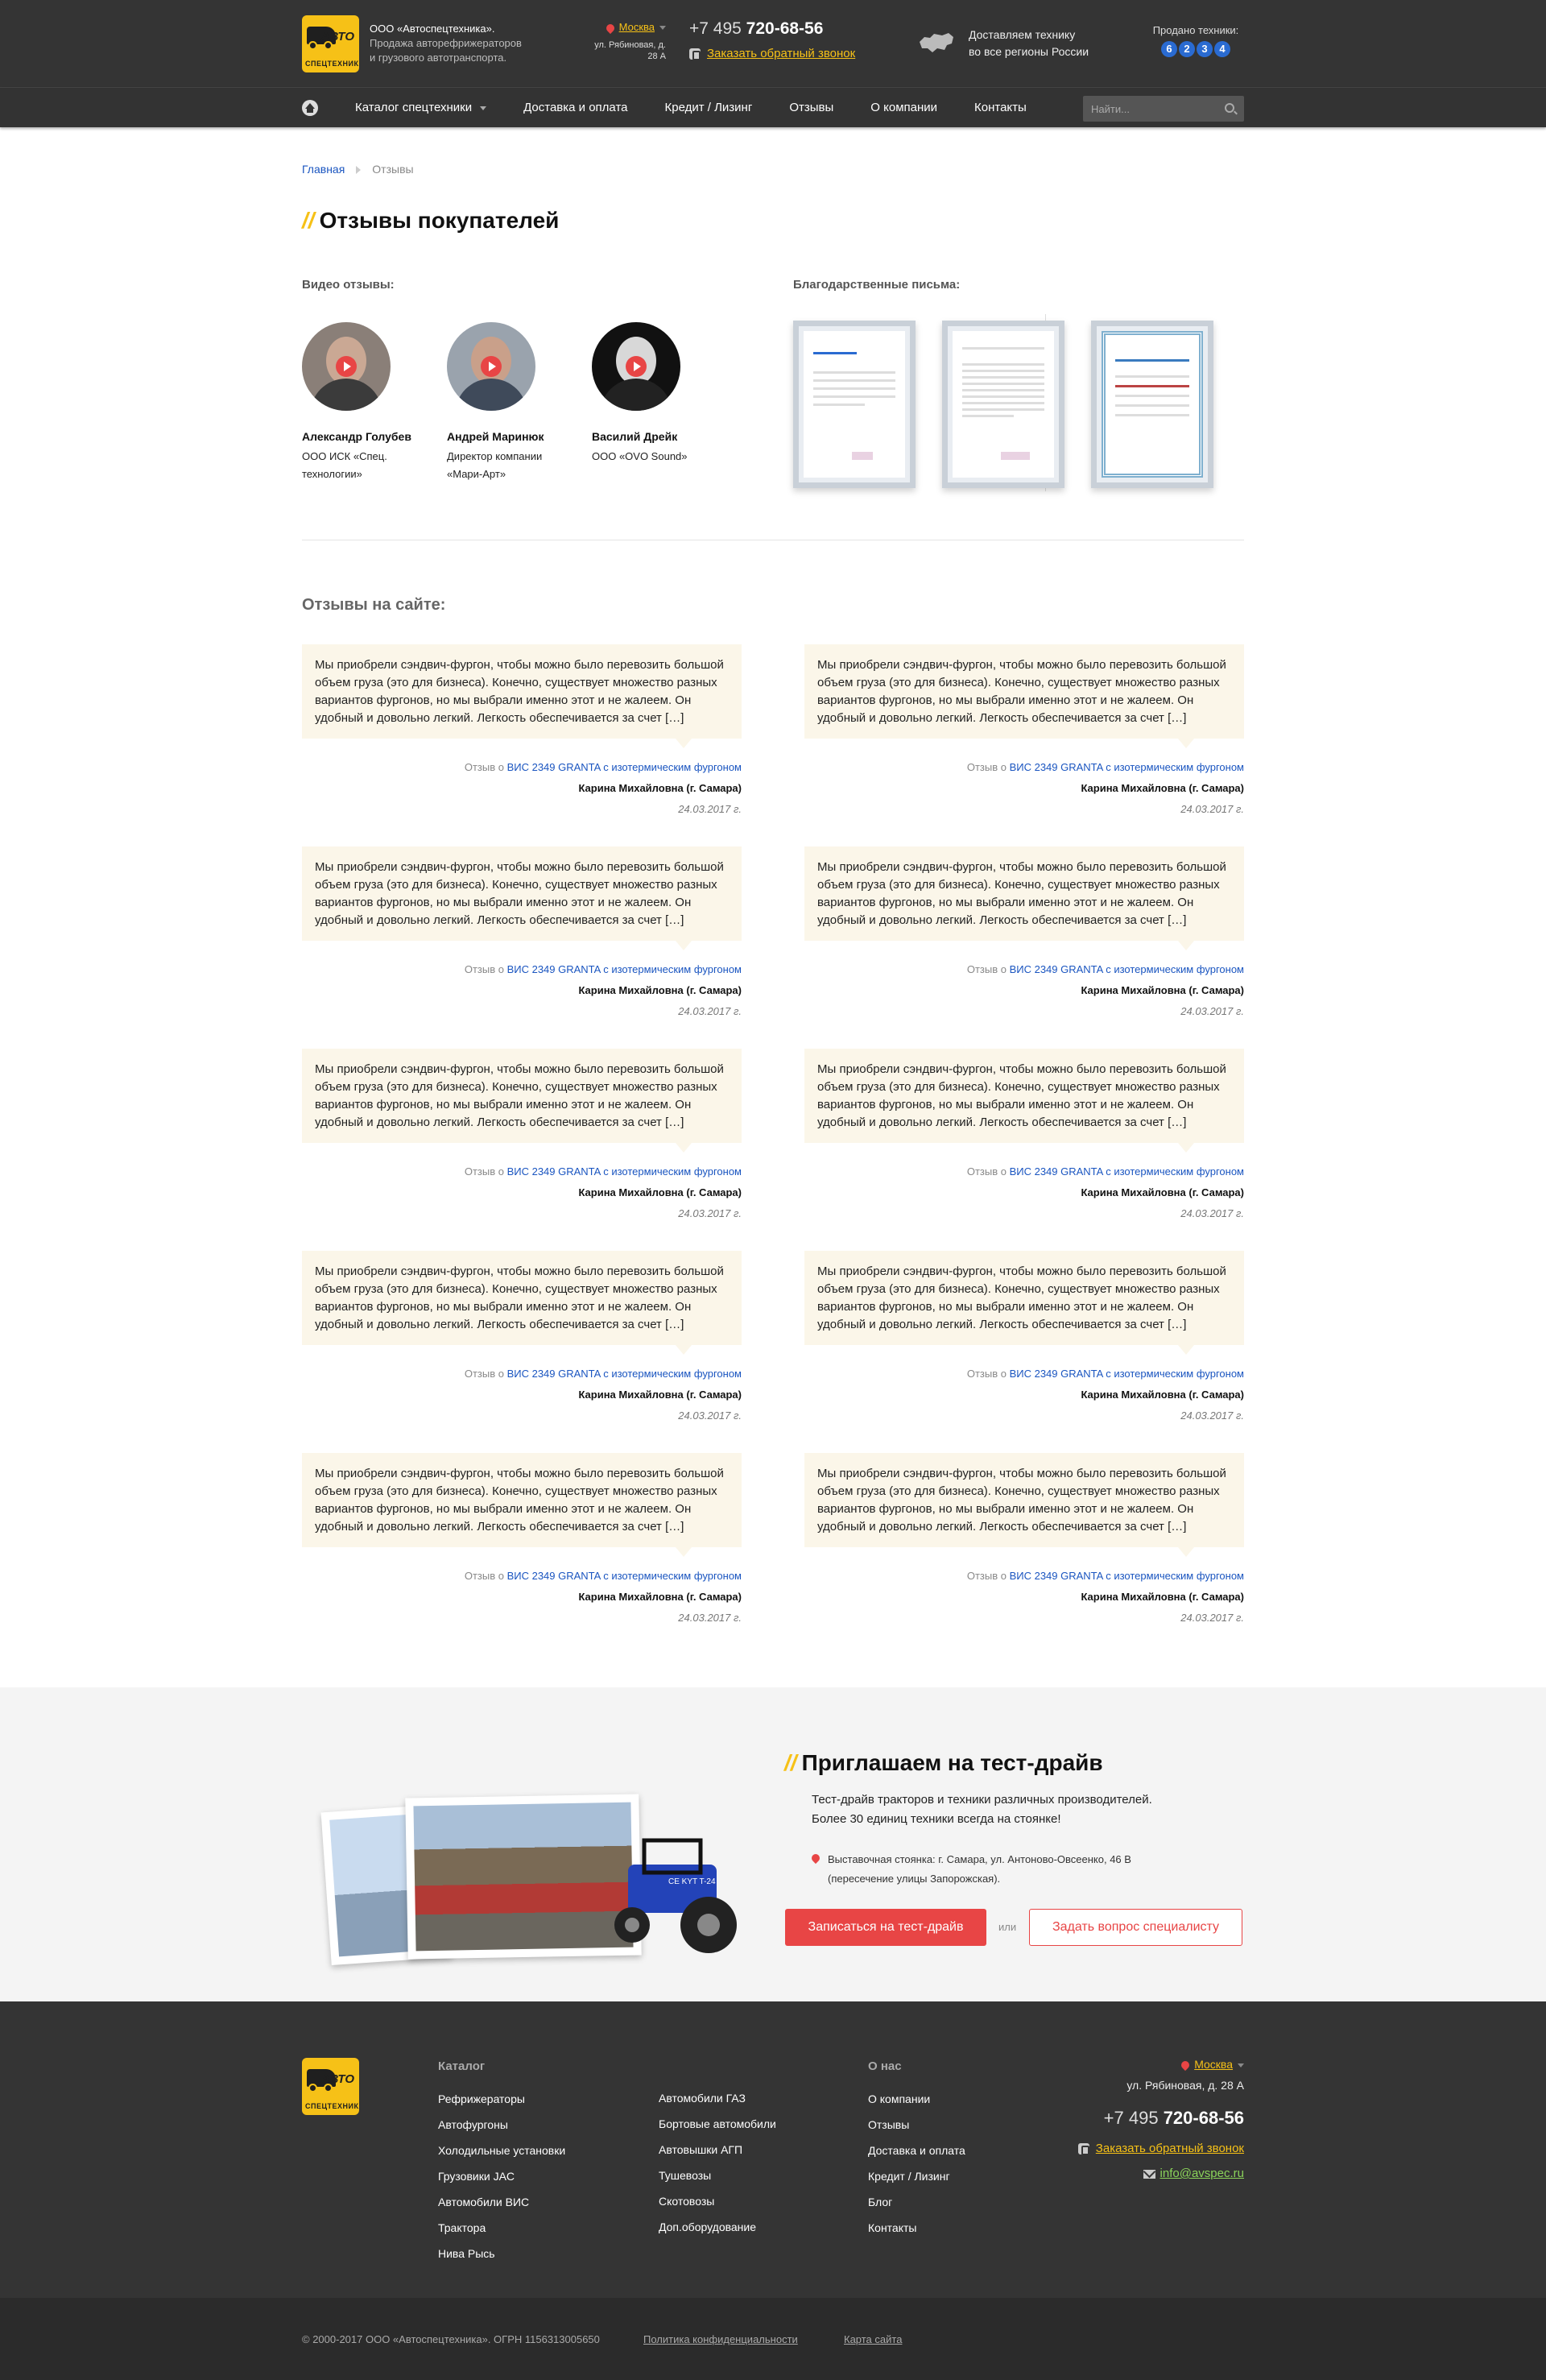 Image resolution: width=1546 pixels, height=2380 pixels. Describe the element at coordinates (720, 2339) in the screenshot. I see `privacy-link: Политика конфиденциальности` at that location.